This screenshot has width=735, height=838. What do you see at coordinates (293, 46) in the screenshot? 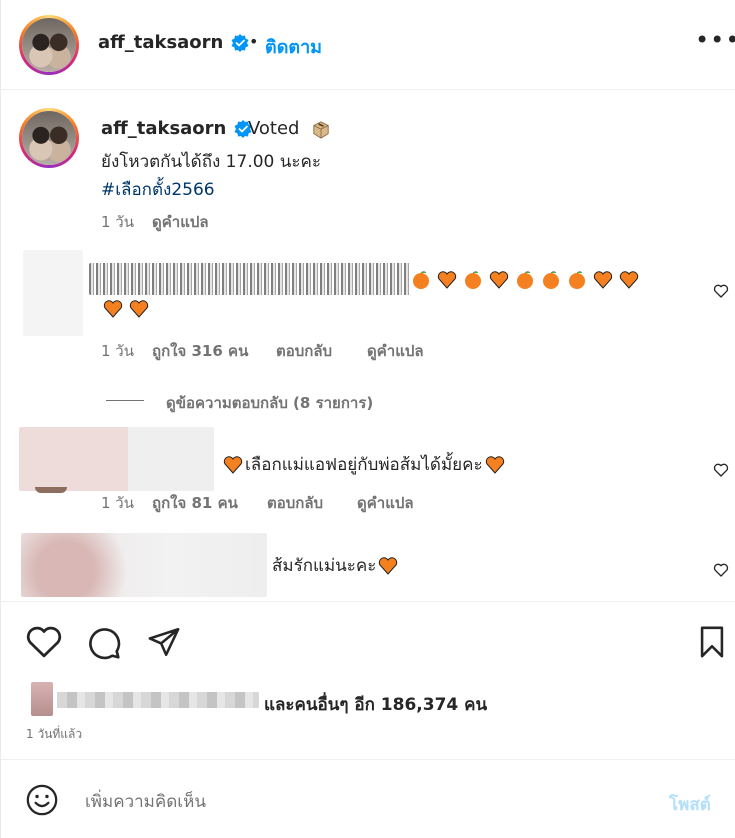
I see `follow-button: ติดตาม` at bounding box center [293, 46].